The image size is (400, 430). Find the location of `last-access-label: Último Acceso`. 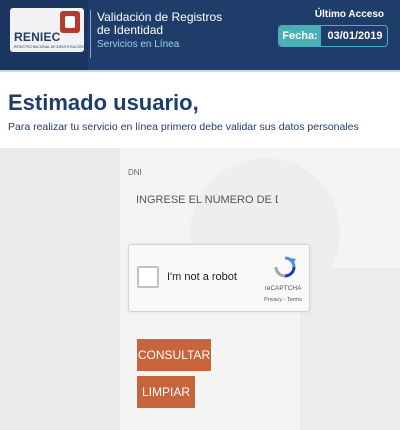

last-access-label: Último Acceso is located at coordinates (349, 14).